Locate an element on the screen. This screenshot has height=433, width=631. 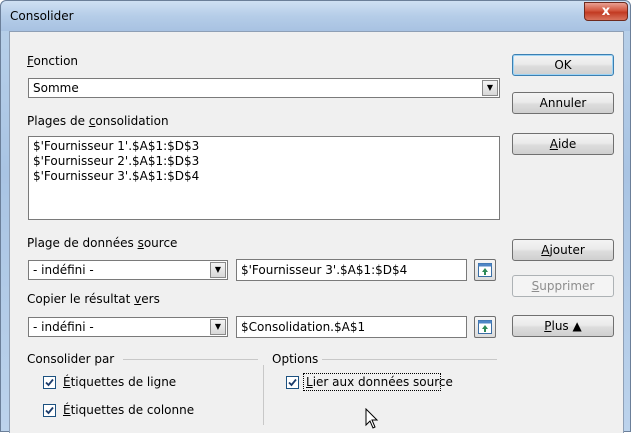
row-labels-checkbox is located at coordinates (49, 382).